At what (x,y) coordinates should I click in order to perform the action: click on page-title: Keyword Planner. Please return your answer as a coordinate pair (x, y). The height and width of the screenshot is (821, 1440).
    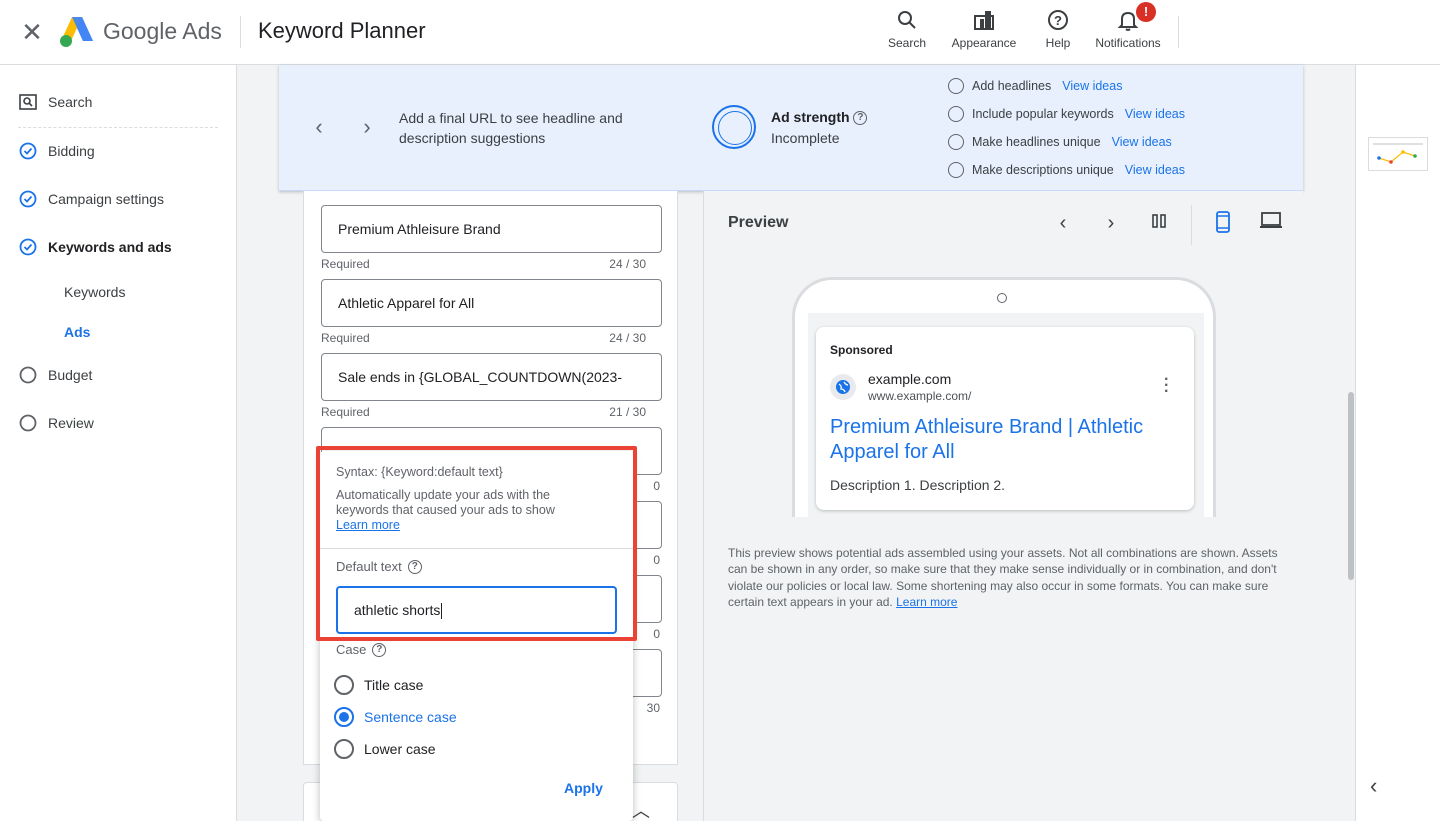
    Looking at the image, I should click on (342, 30).